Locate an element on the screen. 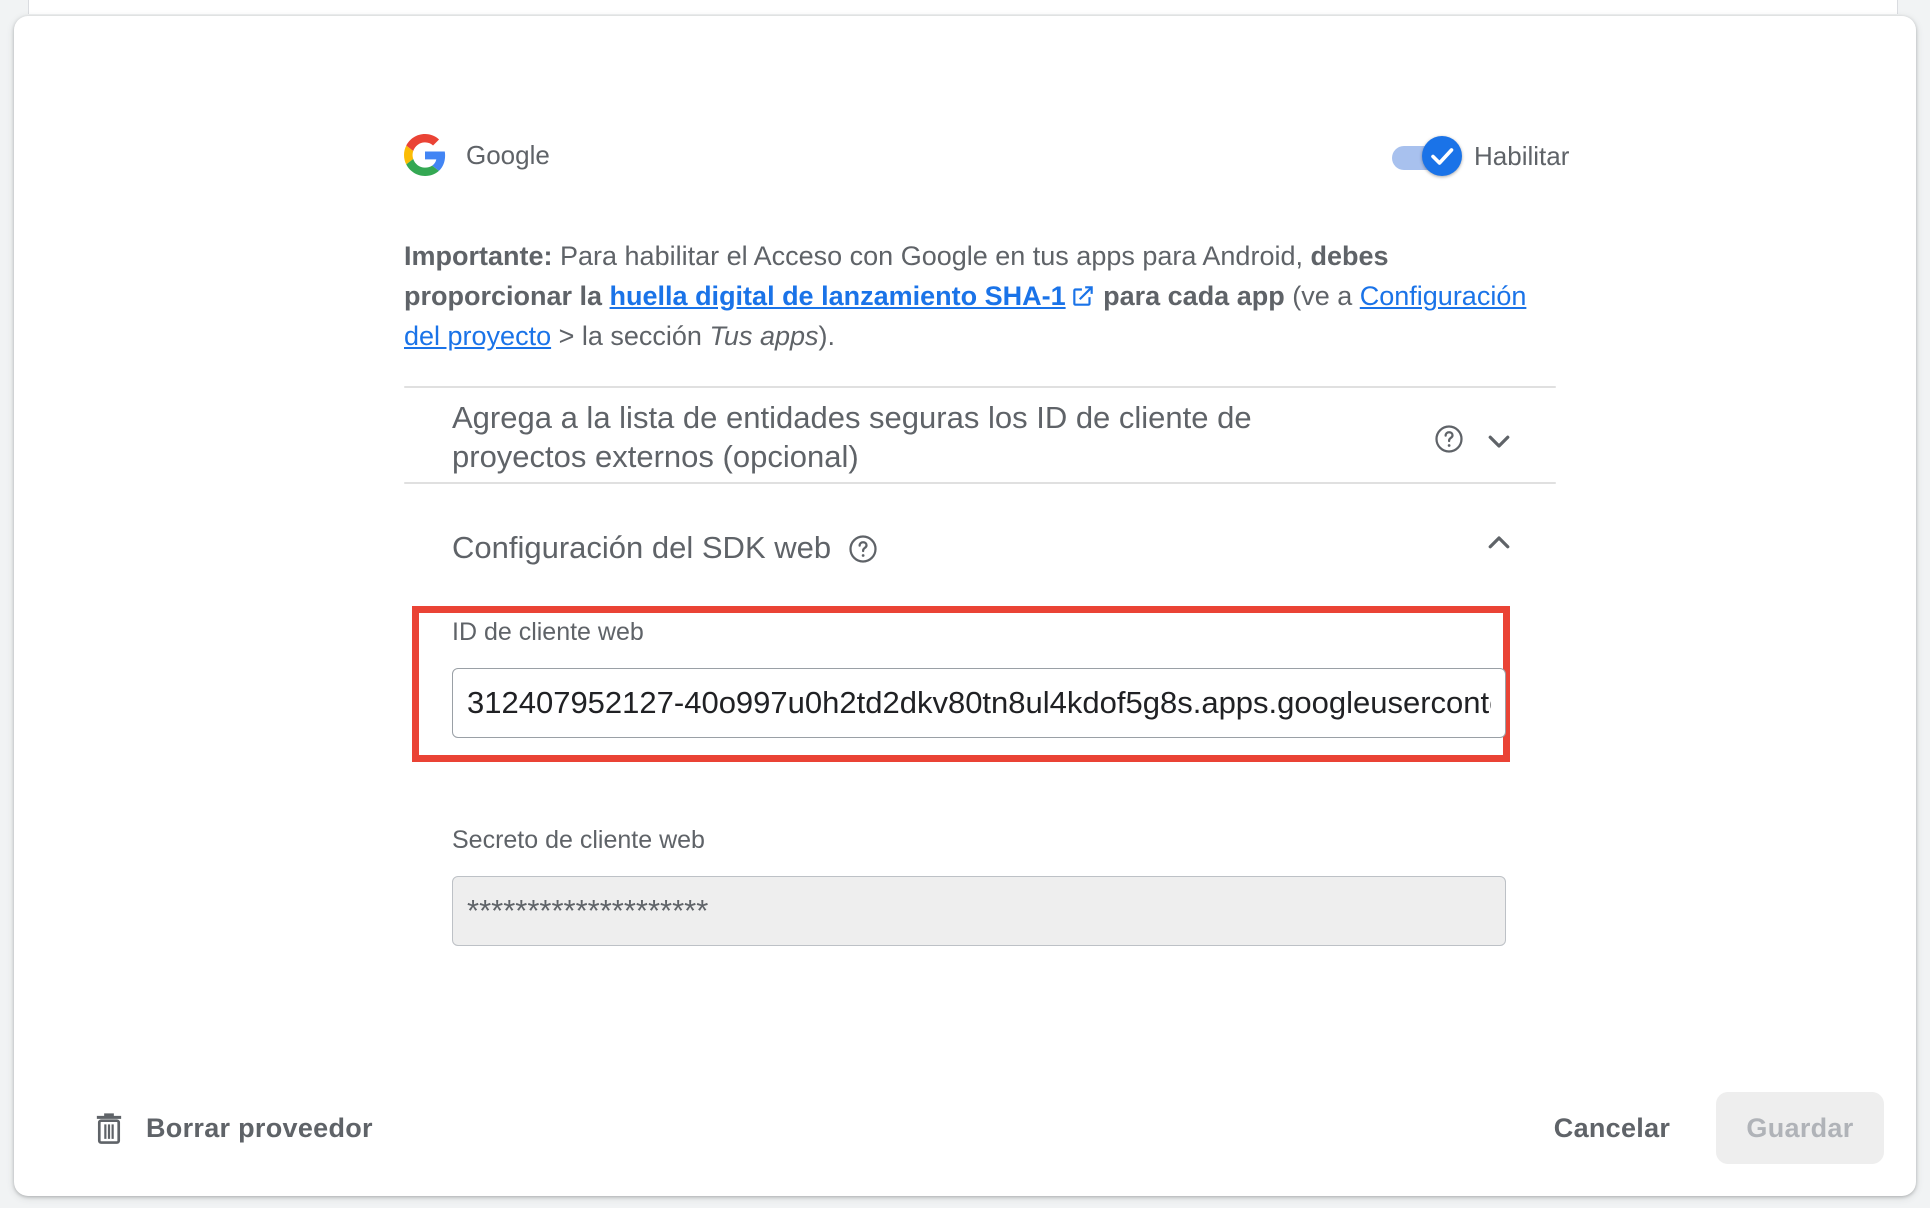 This screenshot has width=1930, height=1208. notice-strong-prefix: Importante: is located at coordinates (478, 256).